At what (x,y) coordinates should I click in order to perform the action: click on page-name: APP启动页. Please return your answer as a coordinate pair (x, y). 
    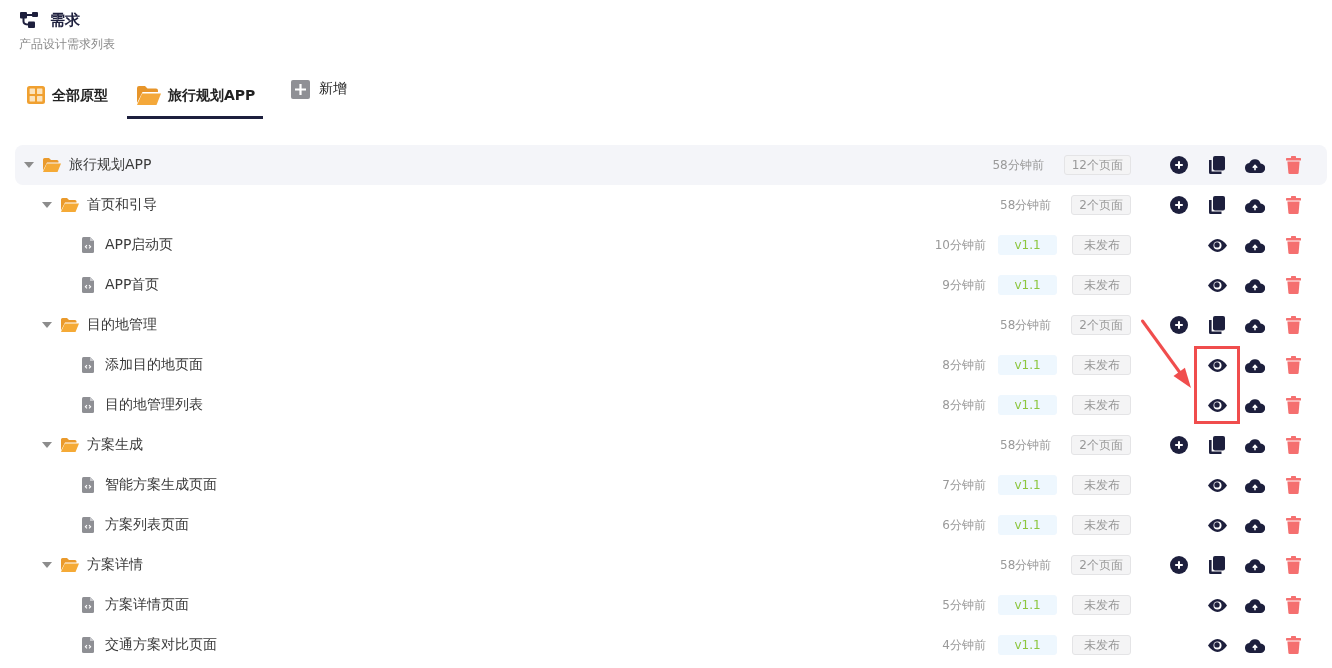
    Looking at the image, I should click on (139, 245).